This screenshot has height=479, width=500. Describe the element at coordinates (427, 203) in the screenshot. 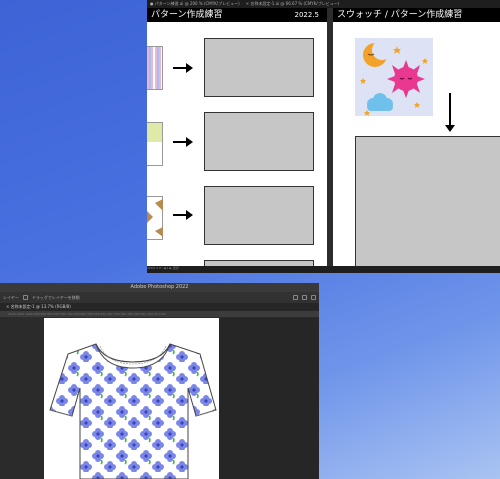

I see `pattern-result-box` at that location.